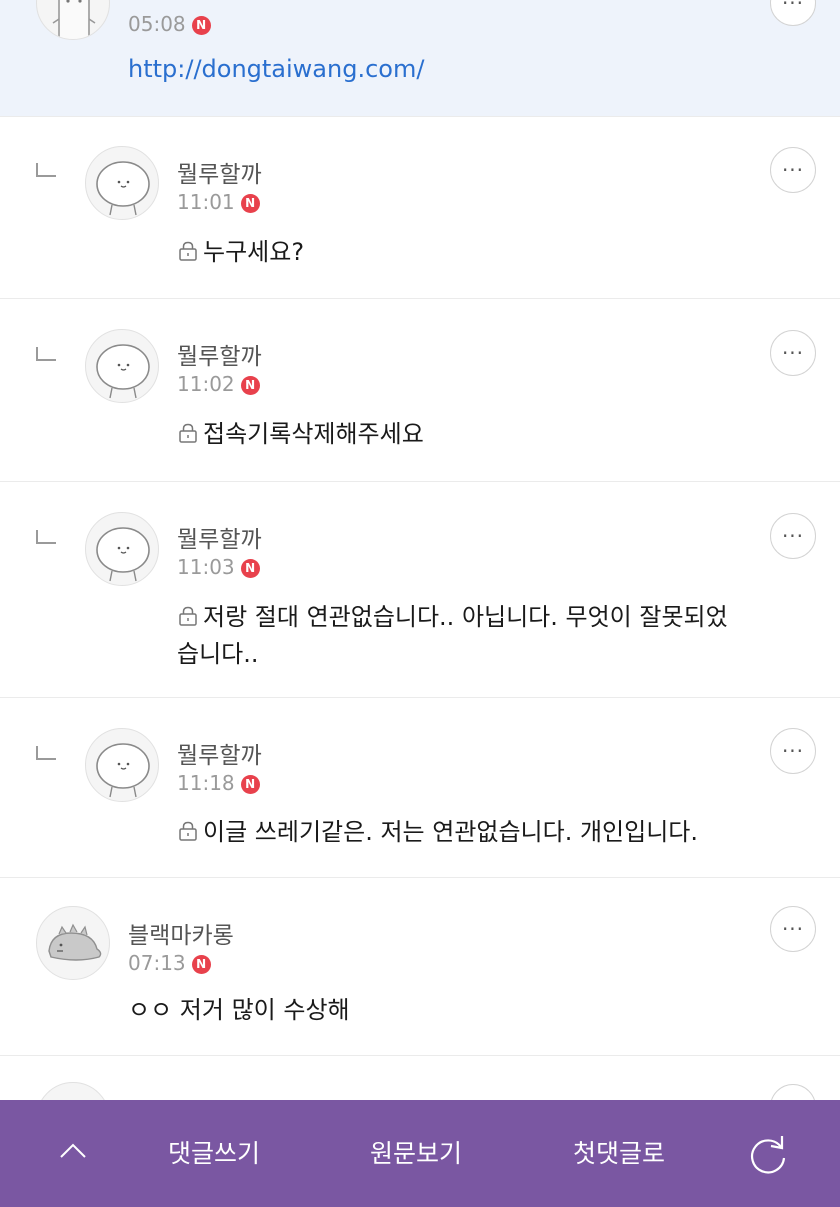  I want to click on comment-text: 접속기록삭제해주세요, so click(492, 434).